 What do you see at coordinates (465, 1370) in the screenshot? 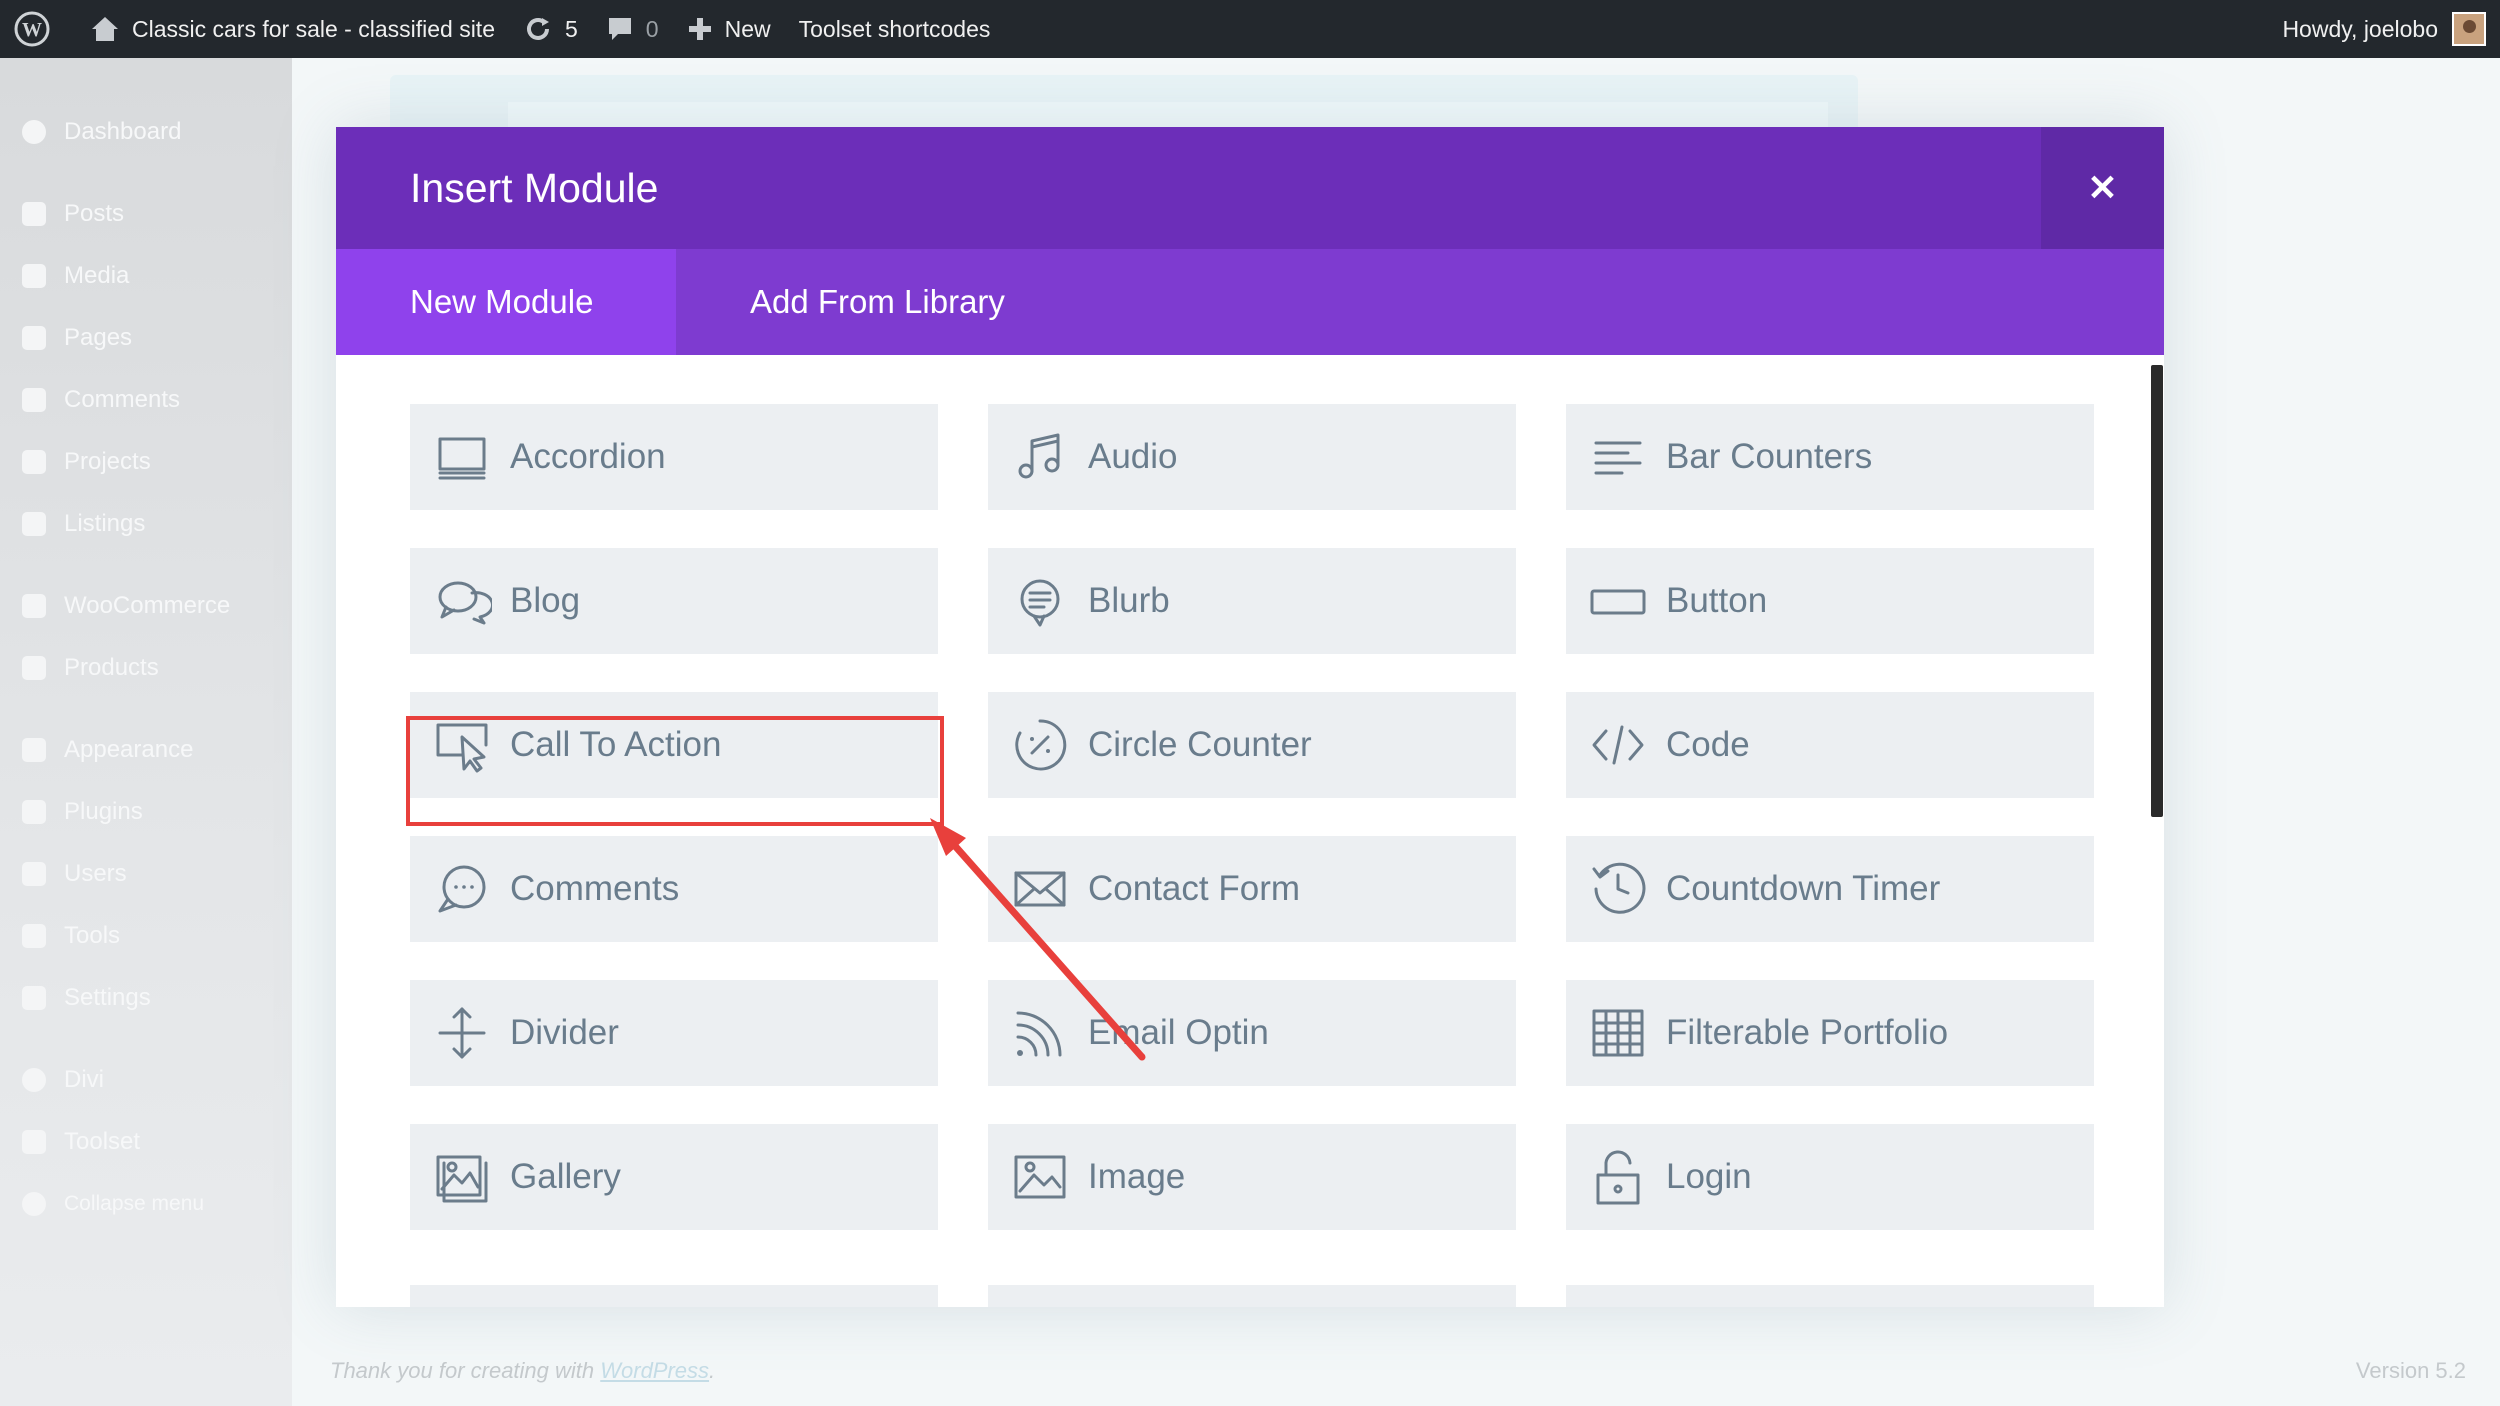
I see `footer-thanks-text: Thank you for creating with` at bounding box center [465, 1370].